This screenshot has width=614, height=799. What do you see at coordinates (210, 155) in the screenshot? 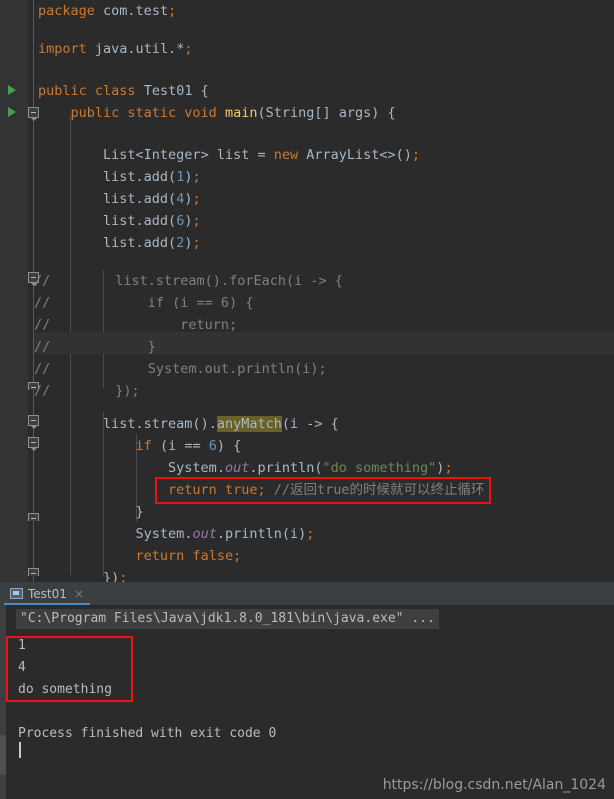
I see `code-line: List<Integer> list = new ArrayList<>();` at bounding box center [210, 155].